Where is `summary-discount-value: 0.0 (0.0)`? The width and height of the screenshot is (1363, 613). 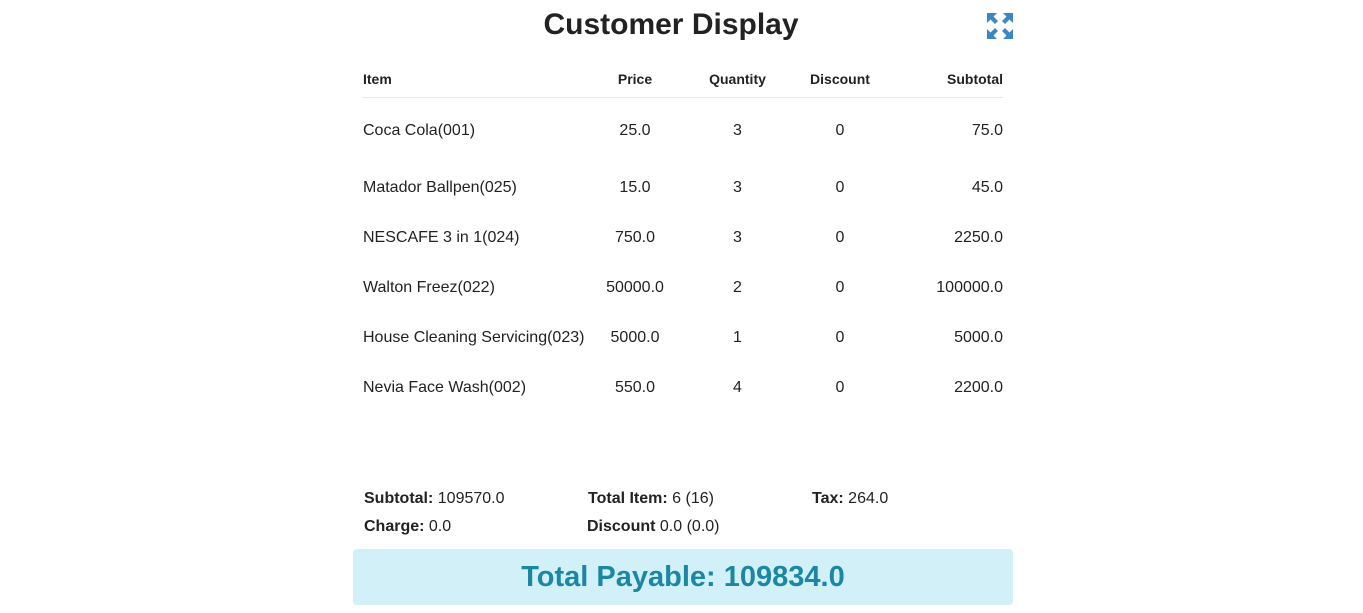
summary-discount-value: 0.0 (0.0) is located at coordinates (689, 526).